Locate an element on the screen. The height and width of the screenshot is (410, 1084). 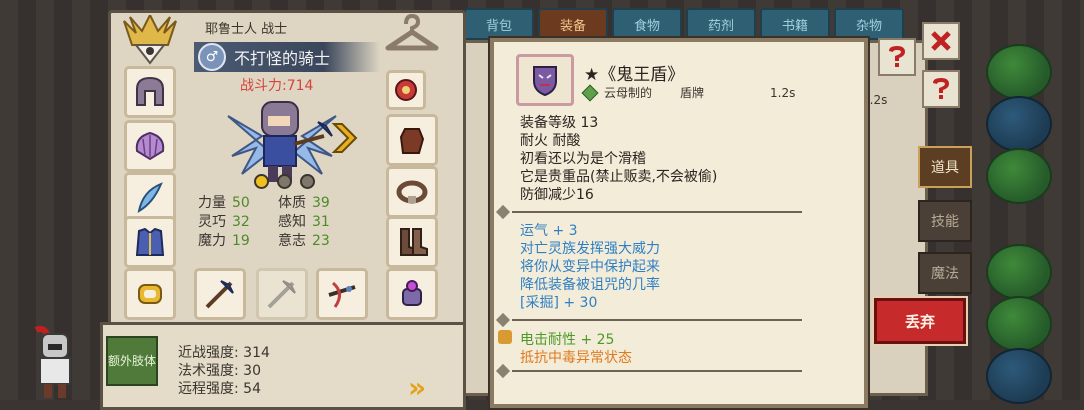
character-name: 不打怪的骑士 is located at coordinates (282, 58).